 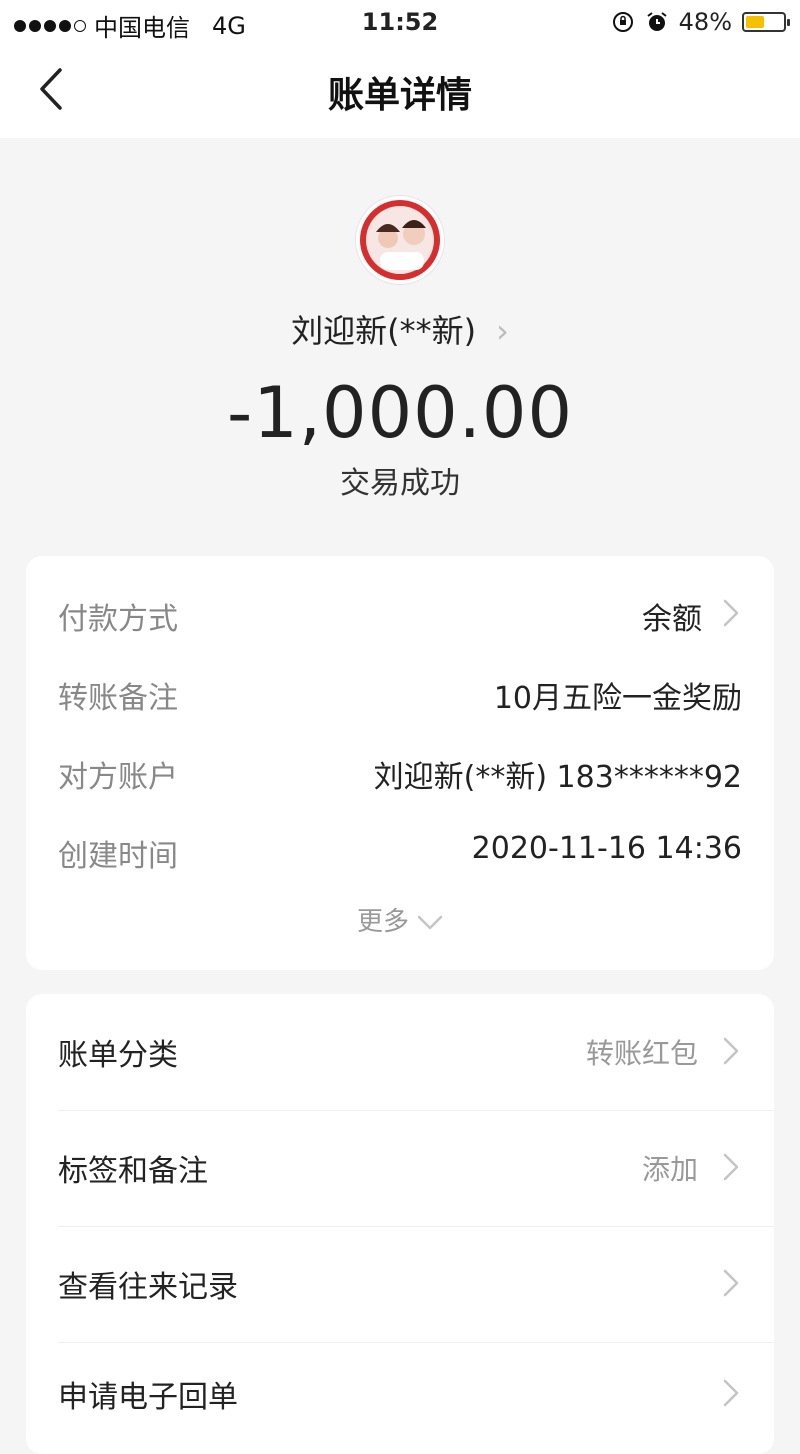 I want to click on detail-value: 10月五险一金奖励, so click(x=617, y=698).